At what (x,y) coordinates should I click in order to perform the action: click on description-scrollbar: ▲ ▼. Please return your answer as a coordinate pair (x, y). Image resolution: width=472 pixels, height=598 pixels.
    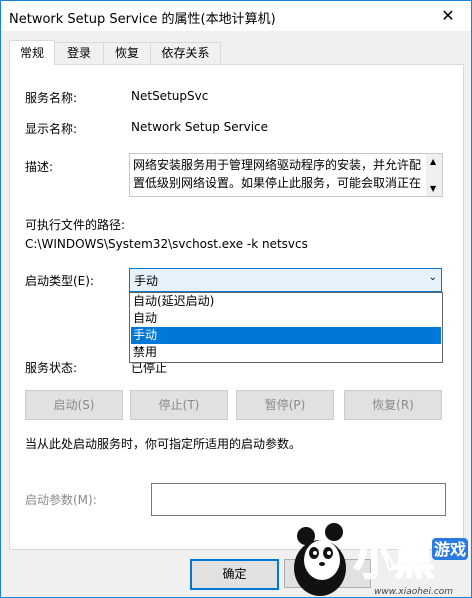
    Looking at the image, I should click on (434, 175).